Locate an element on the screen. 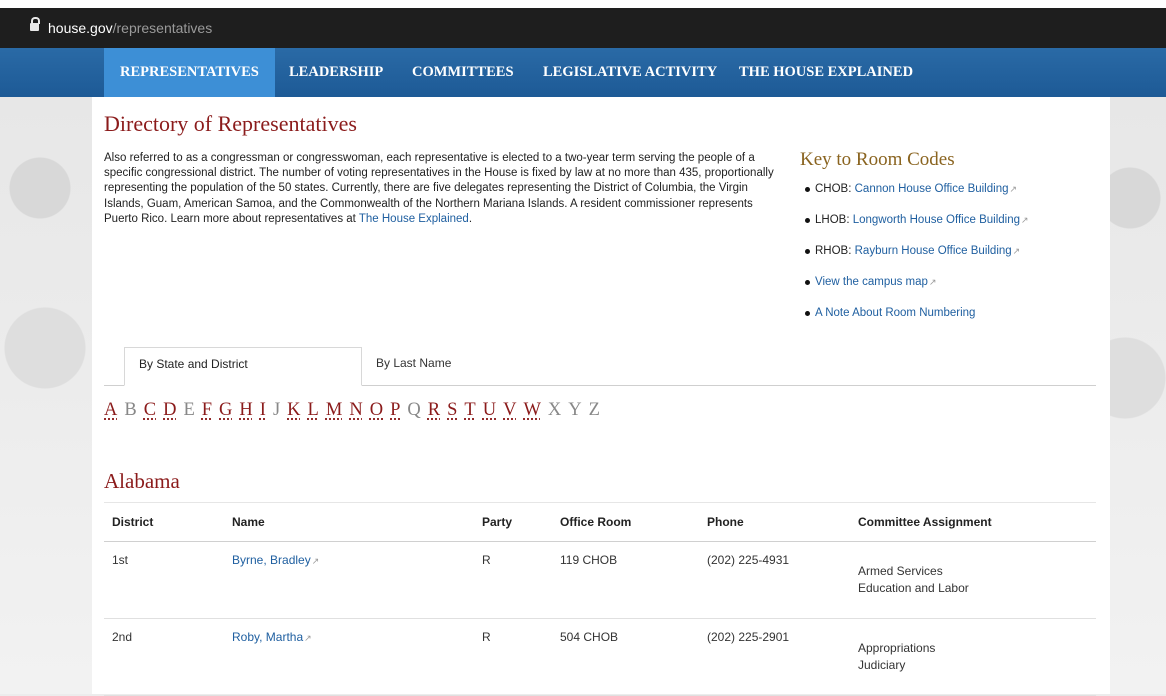 The image size is (1166, 696). letter-s: S is located at coordinates (452, 410).